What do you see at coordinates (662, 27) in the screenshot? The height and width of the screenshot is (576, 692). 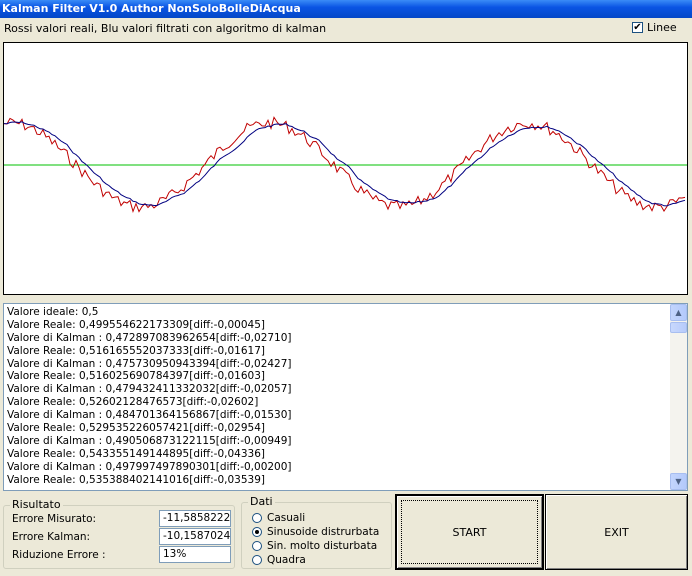 I see `linee-label: Linee` at bounding box center [662, 27].